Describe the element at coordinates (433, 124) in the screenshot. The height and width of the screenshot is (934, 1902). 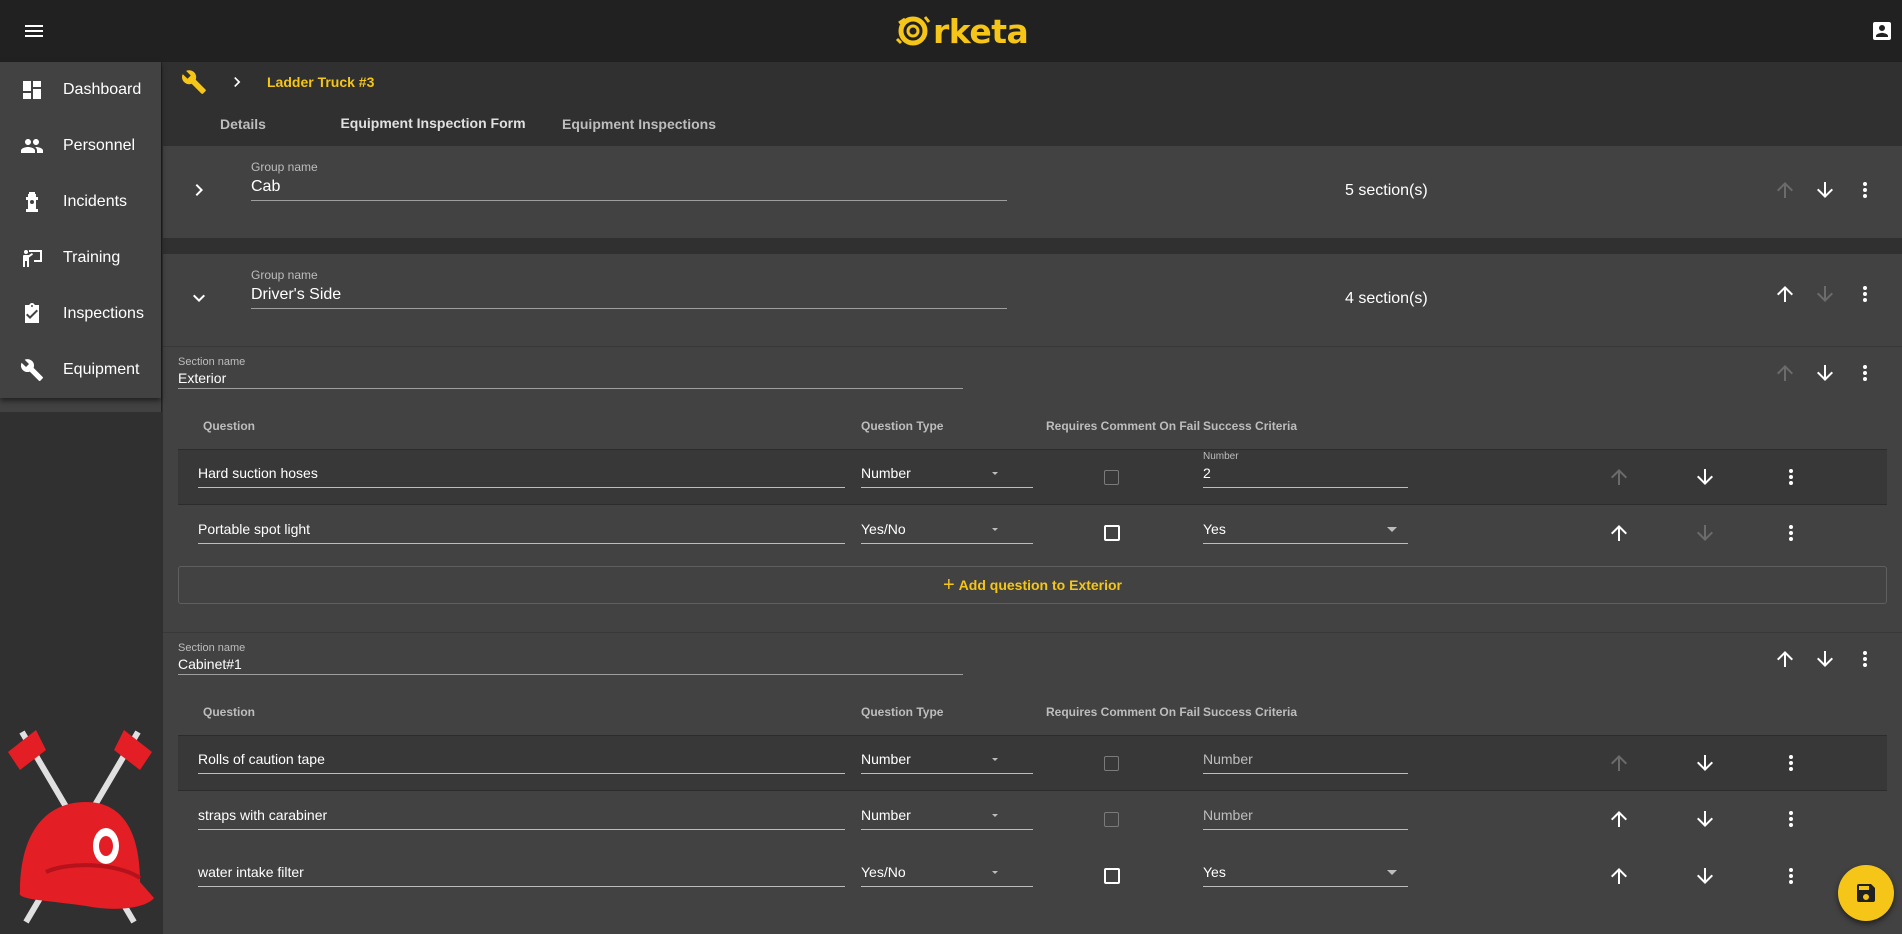
I see `tab-equipment-inspection-form: Equipment Inspection Form` at that location.